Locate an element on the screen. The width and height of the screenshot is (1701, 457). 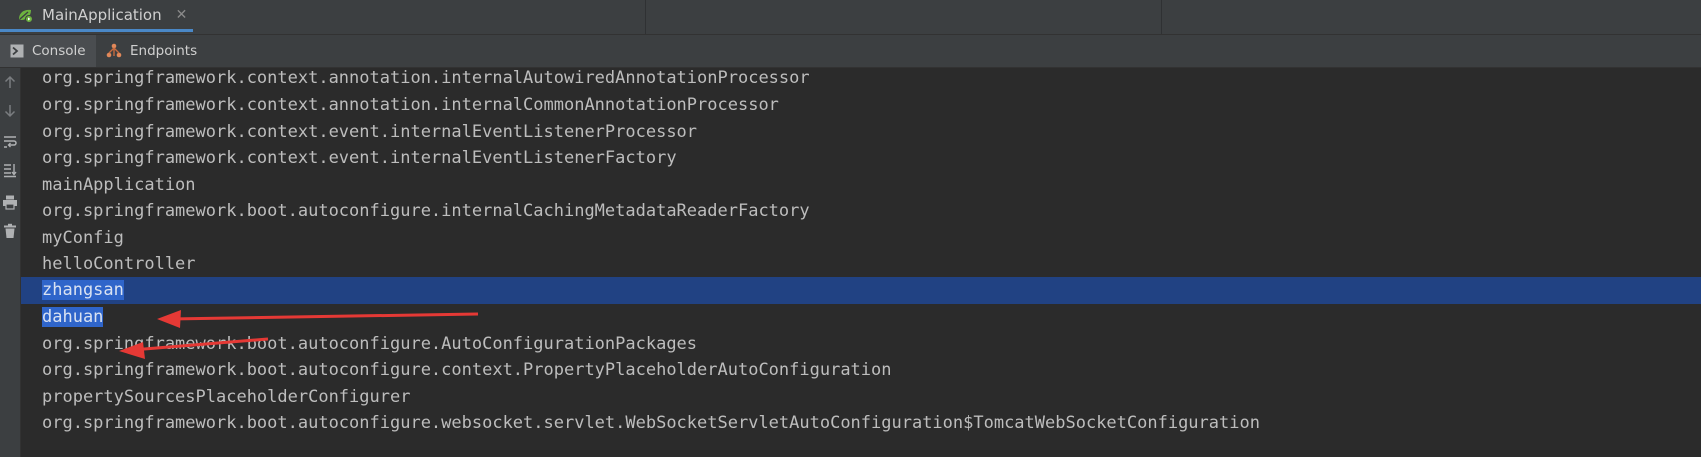
console-line: propertySourcesPlaceholderConfigurer is located at coordinates (226, 397).